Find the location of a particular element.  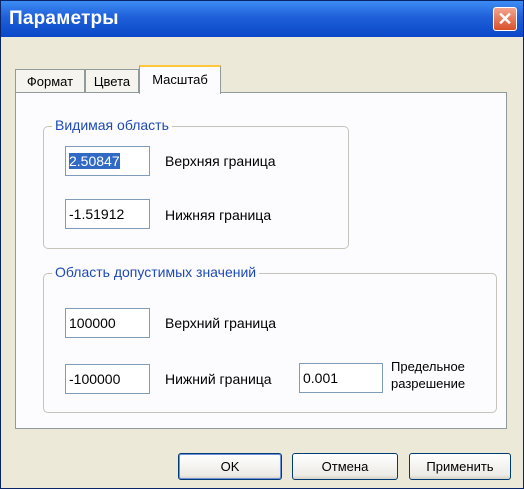

visible-upper-label: Верхняя граница is located at coordinates (220, 161).